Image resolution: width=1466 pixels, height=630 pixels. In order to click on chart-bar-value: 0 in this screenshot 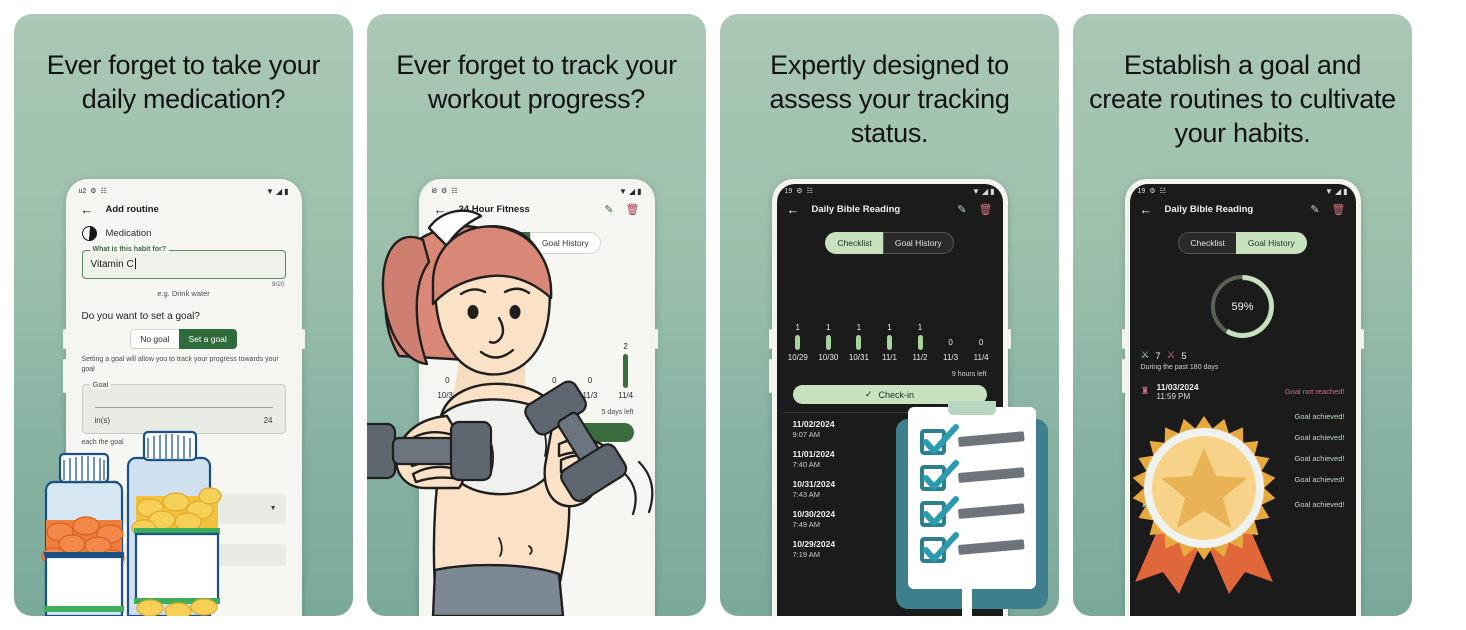, I will do `click(518, 380)`.